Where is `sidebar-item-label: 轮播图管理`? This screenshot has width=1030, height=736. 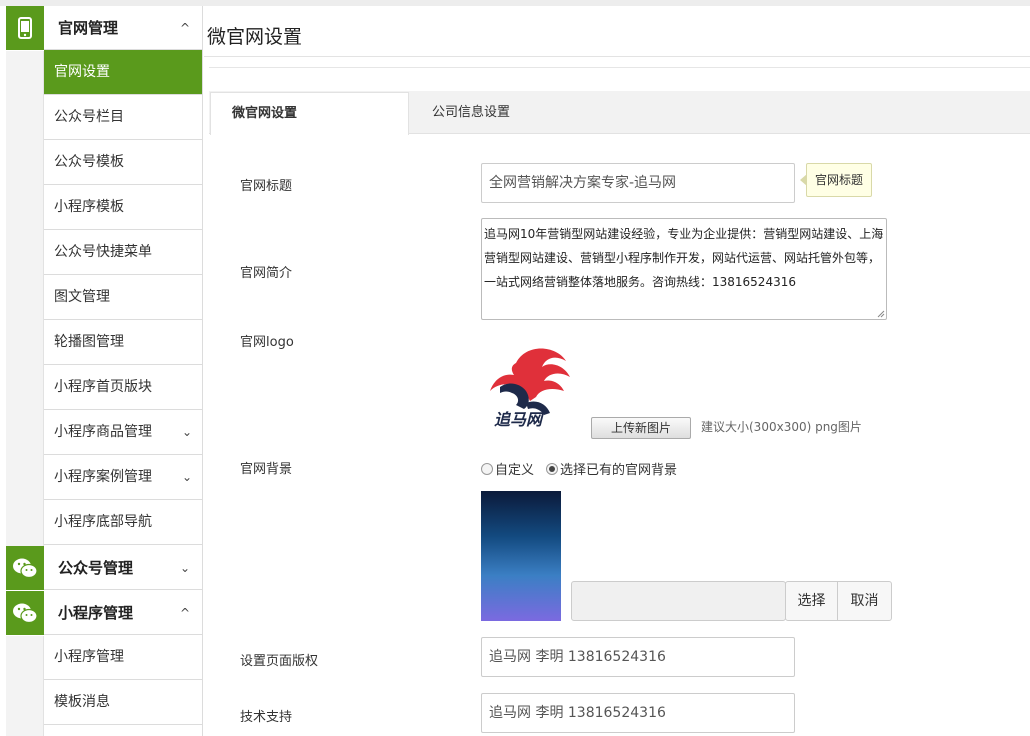
sidebar-item-label: 轮播图管理 is located at coordinates (89, 342).